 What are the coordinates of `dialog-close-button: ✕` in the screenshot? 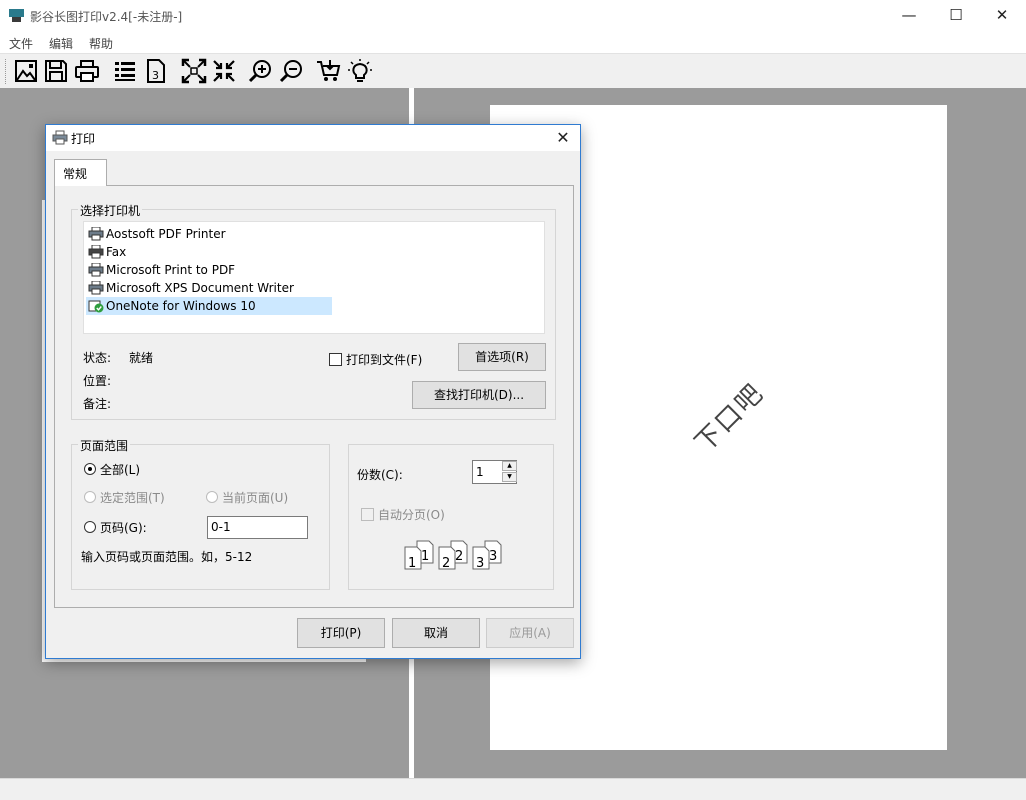 It's located at (563, 138).